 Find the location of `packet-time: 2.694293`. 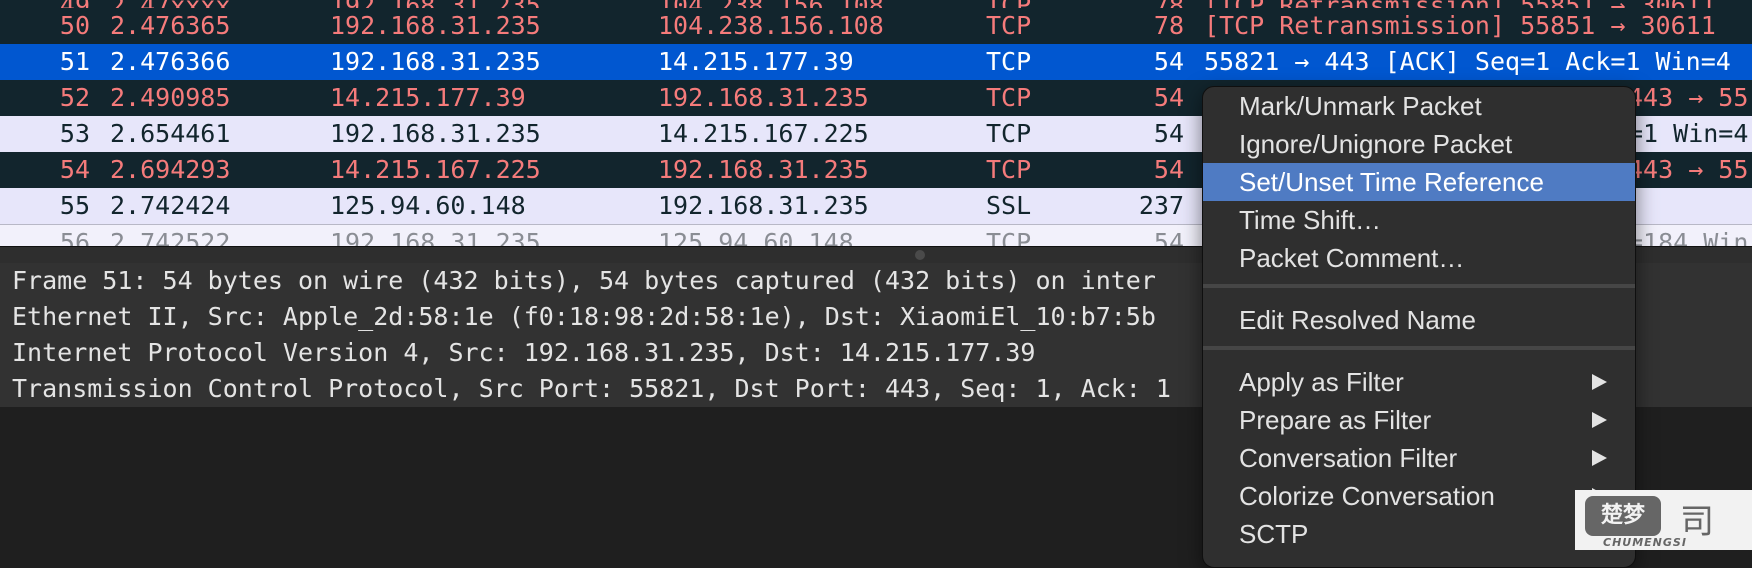

packet-time: 2.694293 is located at coordinates (170, 169).